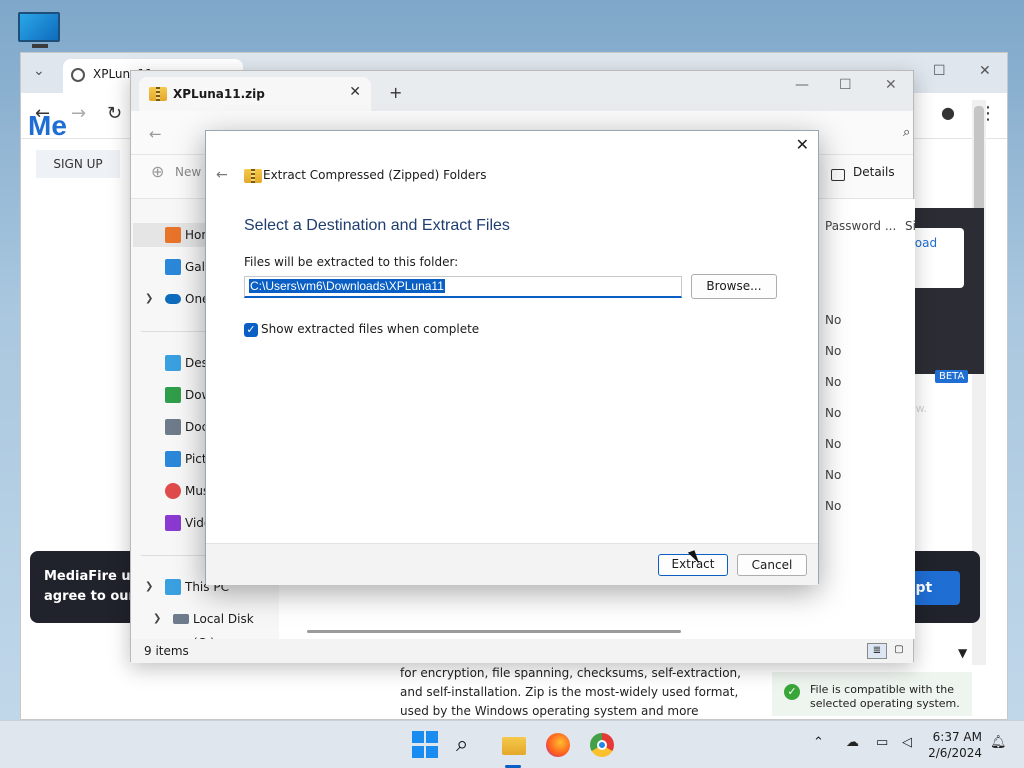  What do you see at coordinates (375, 175) in the screenshot?
I see `dialog-title: Extract Compressed (Zipped) Folders` at bounding box center [375, 175].